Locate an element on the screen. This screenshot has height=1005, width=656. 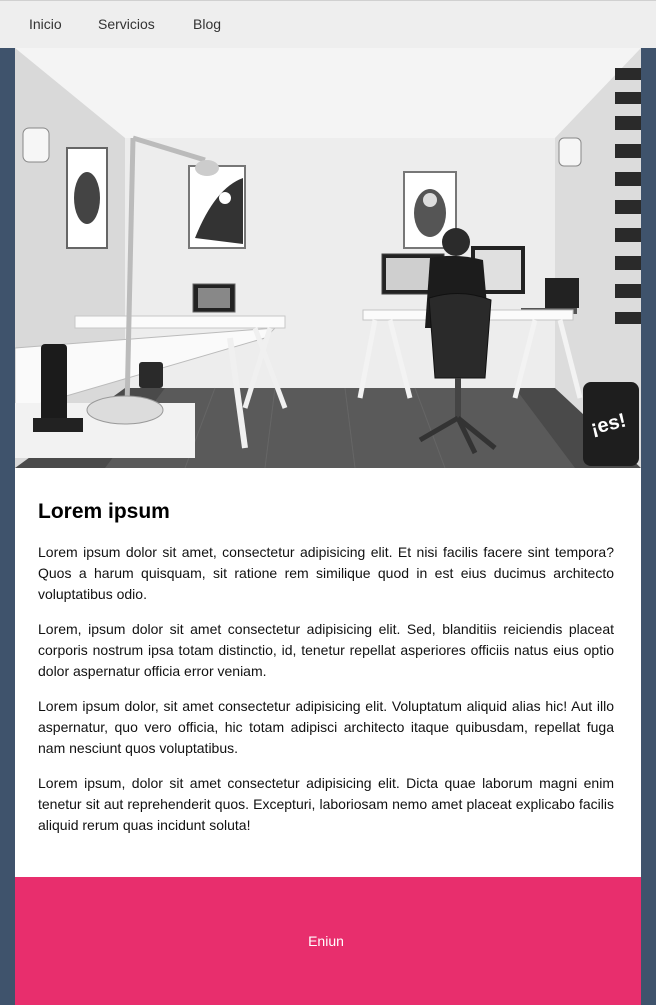
footer-text: Eniun is located at coordinates (326, 941).